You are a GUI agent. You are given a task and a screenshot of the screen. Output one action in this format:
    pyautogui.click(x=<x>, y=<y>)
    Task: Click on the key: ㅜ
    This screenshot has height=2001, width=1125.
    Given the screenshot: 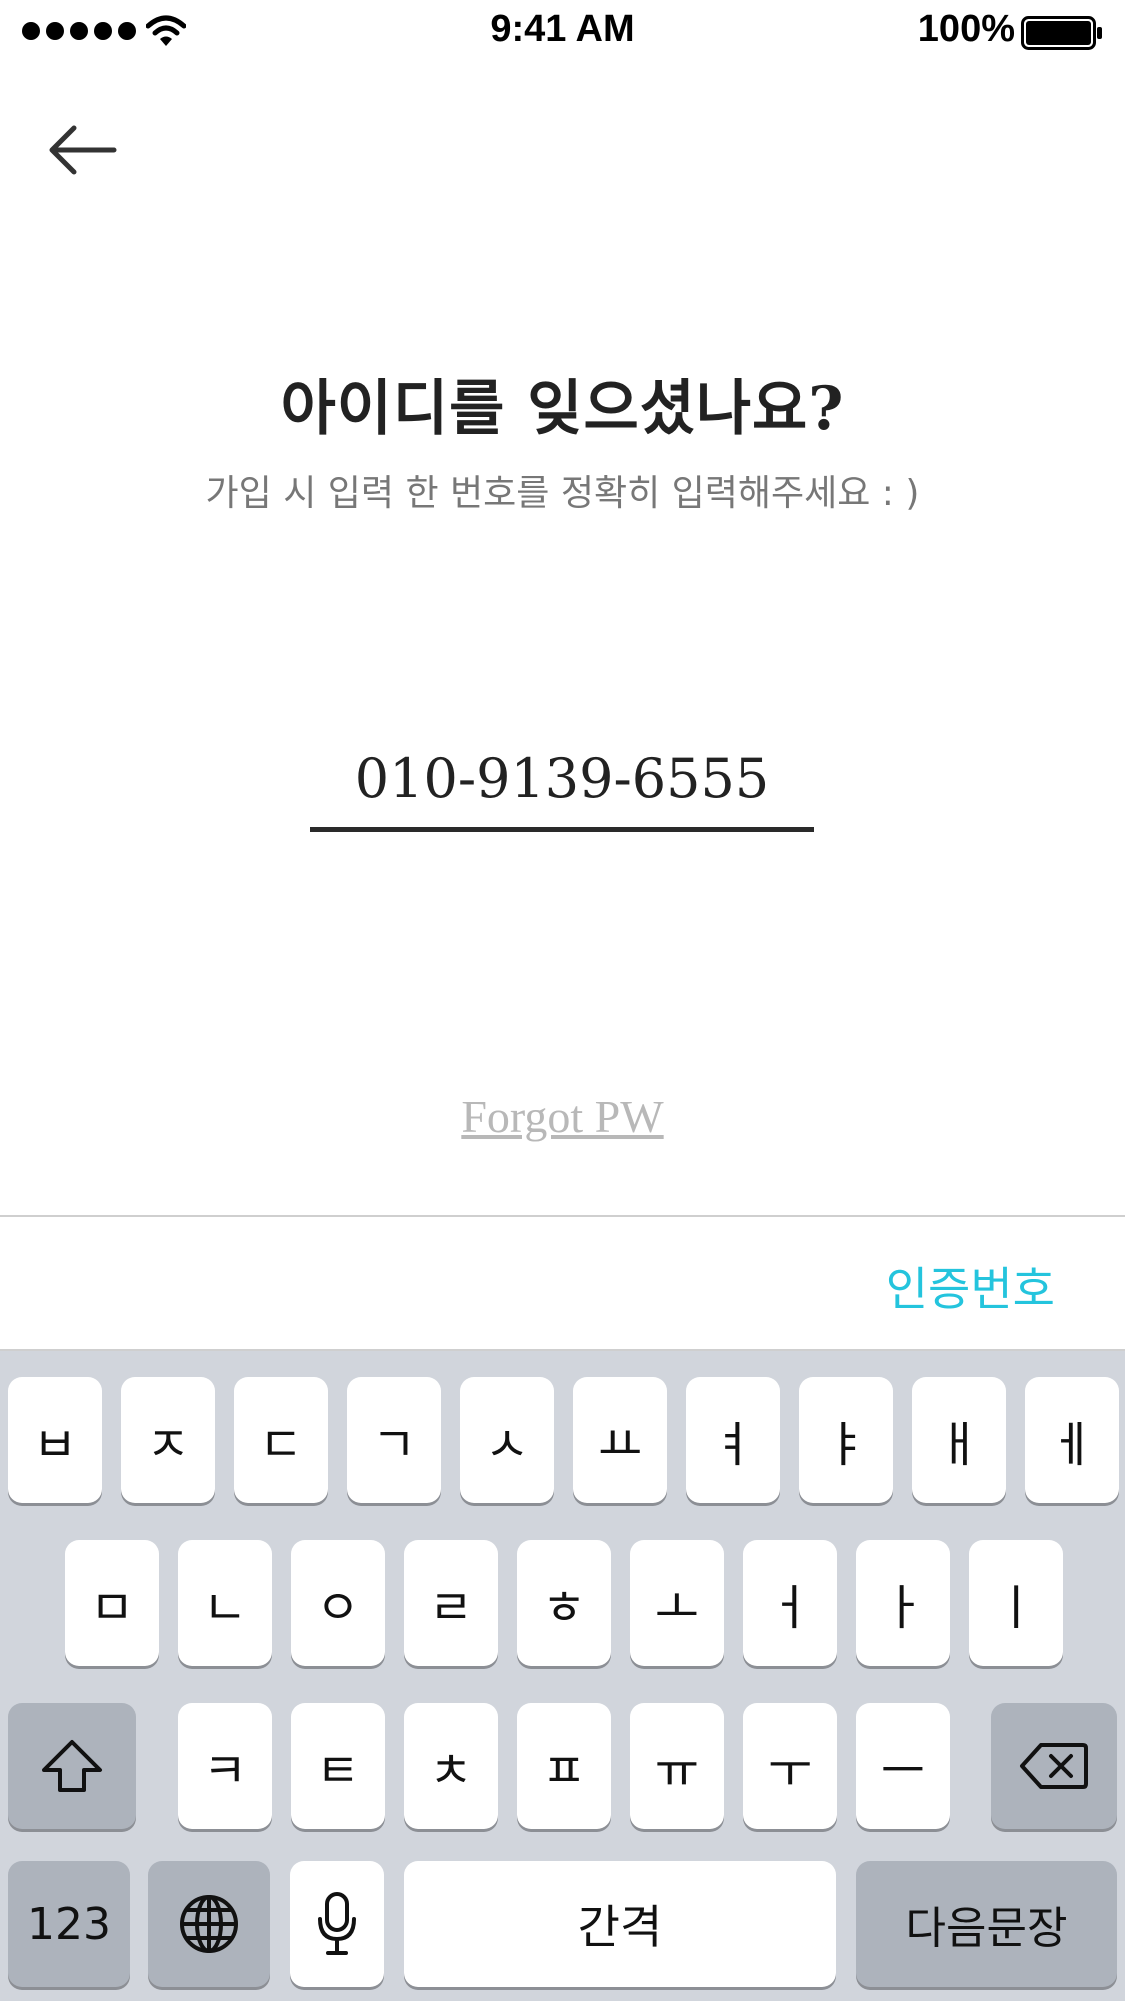 What is the action you would take?
    pyautogui.click(x=790, y=1766)
    